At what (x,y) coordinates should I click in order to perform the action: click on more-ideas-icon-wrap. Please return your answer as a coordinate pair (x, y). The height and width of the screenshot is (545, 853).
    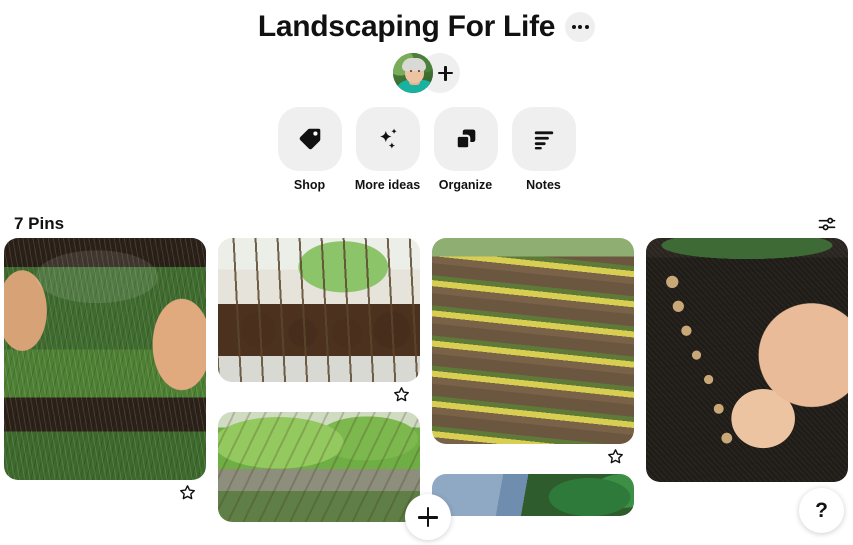
    Looking at the image, I should click on (387, 139).